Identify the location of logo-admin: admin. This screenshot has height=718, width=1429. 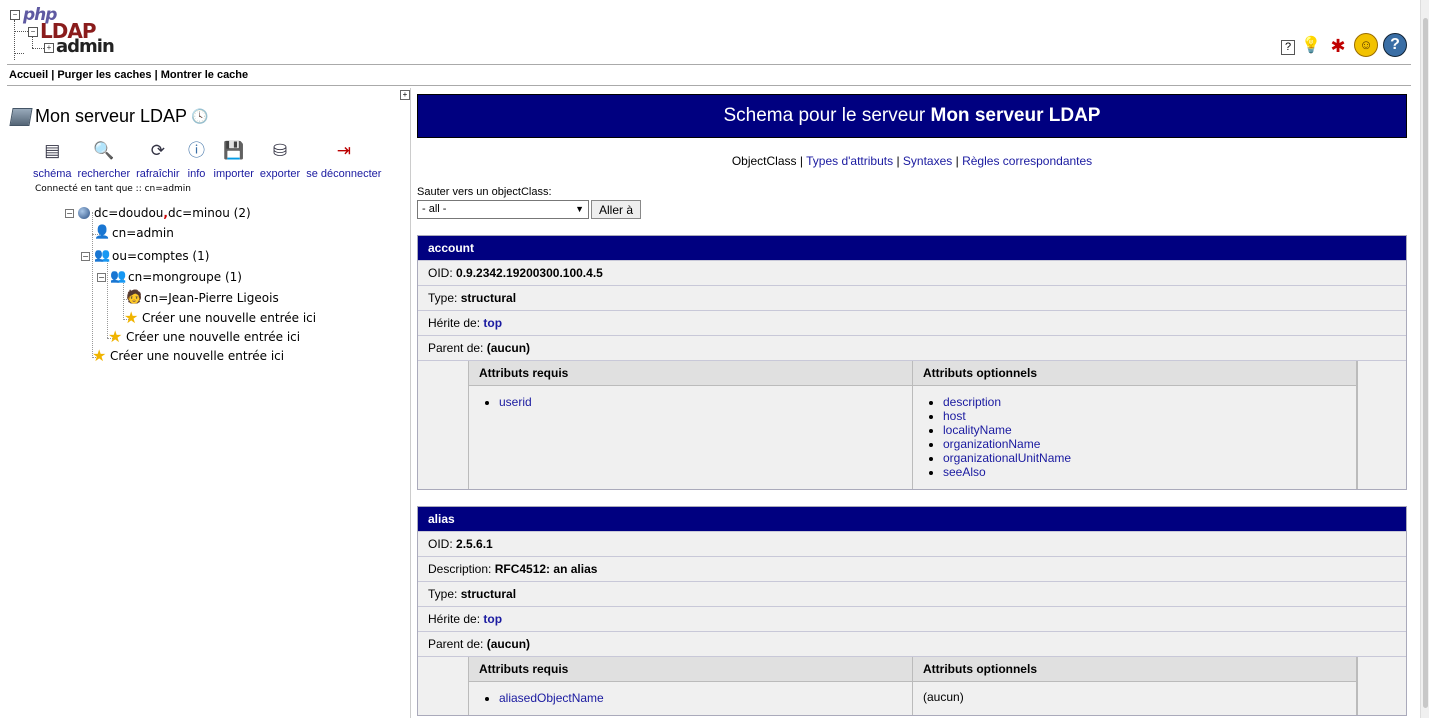
(85, 46).